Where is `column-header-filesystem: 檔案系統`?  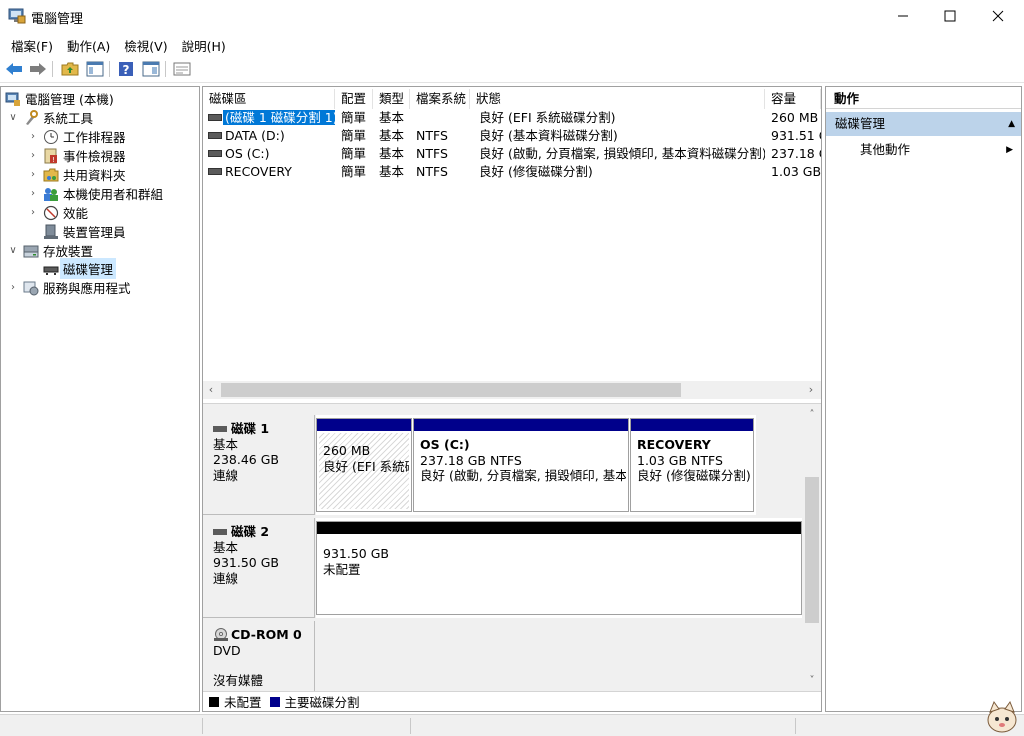
column-header-filesystem: 檔案系統 is located at coordinates (440, 99).